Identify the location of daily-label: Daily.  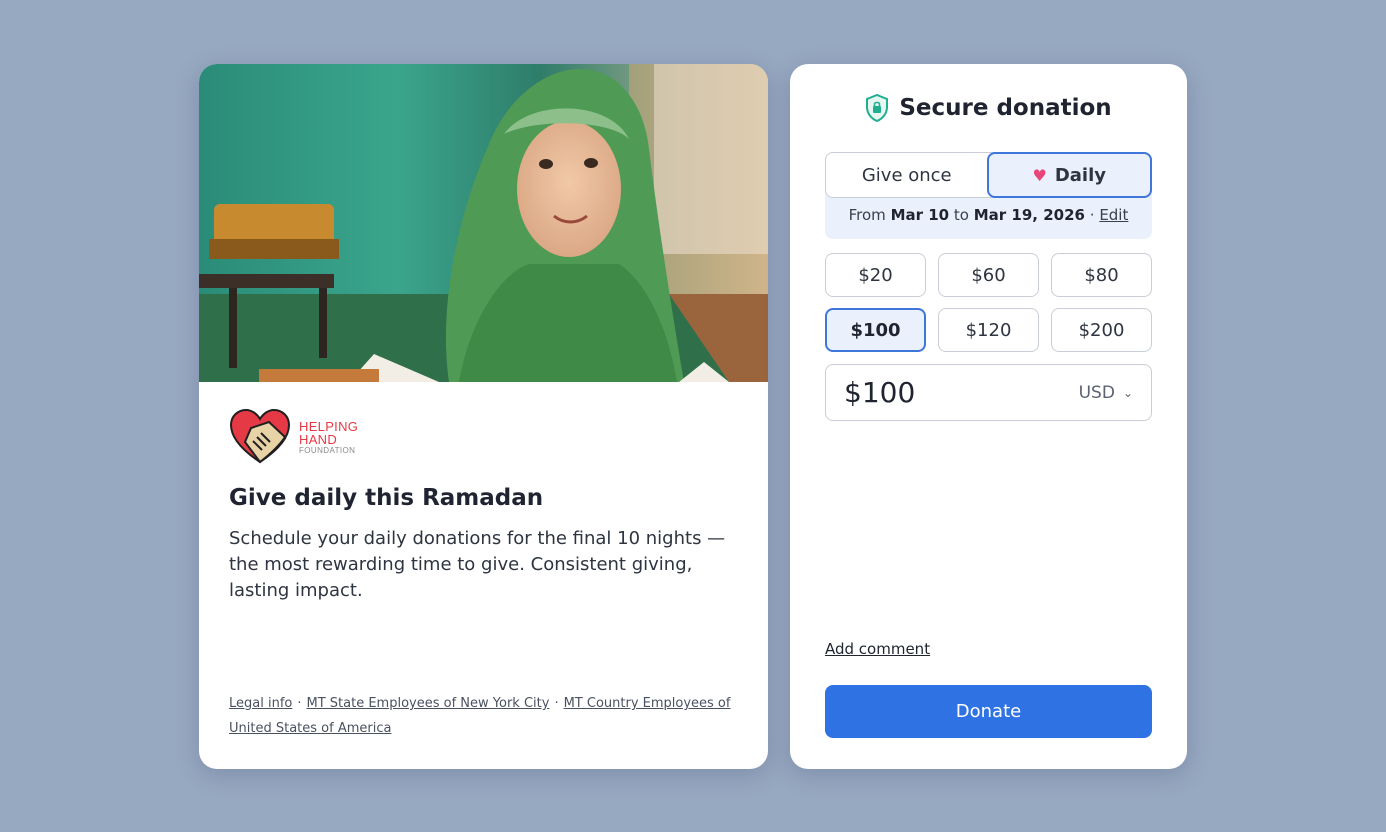
(1080, 175).